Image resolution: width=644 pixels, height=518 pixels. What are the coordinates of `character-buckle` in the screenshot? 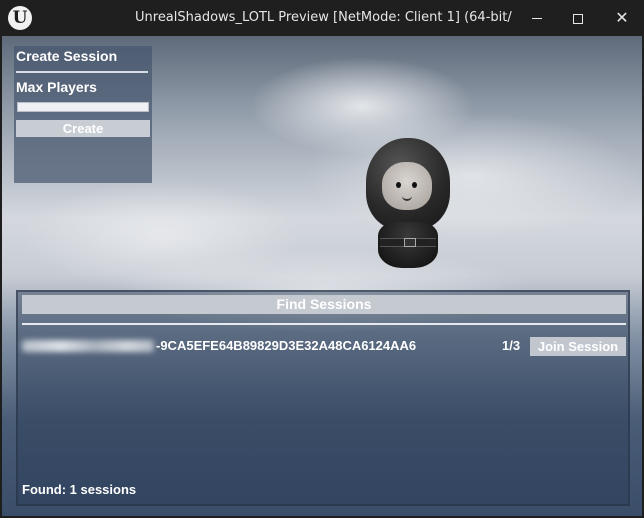 It's located at (410, 242).